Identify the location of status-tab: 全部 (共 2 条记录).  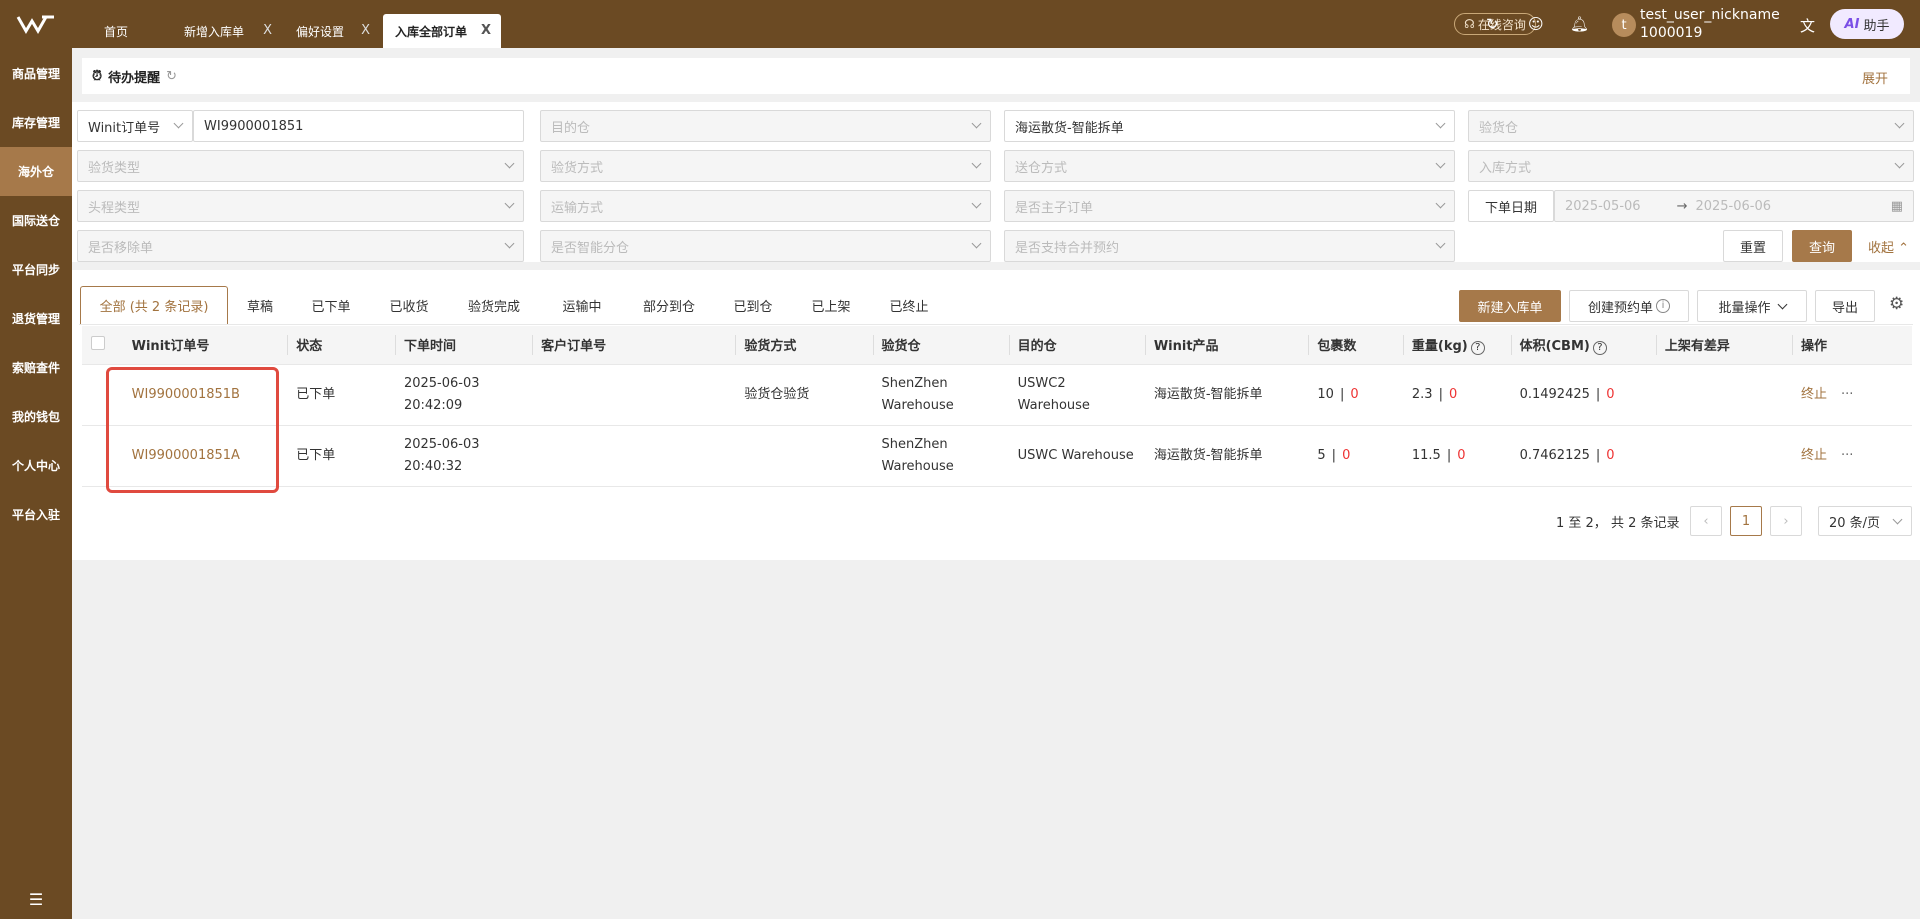
(154, 305).